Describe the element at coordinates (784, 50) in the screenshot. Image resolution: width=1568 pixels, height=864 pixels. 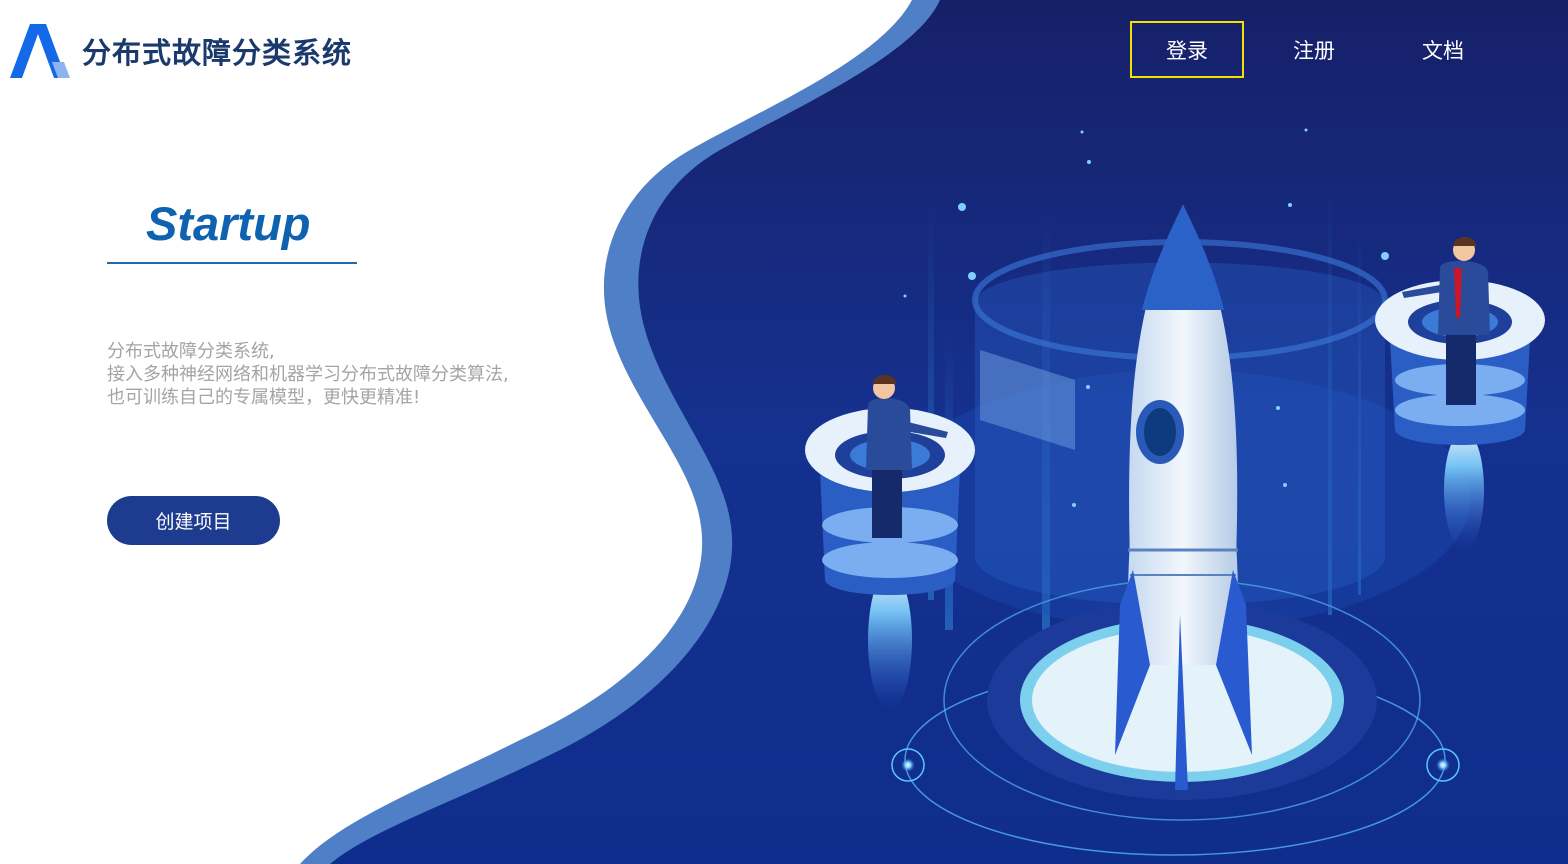
I see `header: 分布式故障分类系统 登录 注册 文档` at that location.